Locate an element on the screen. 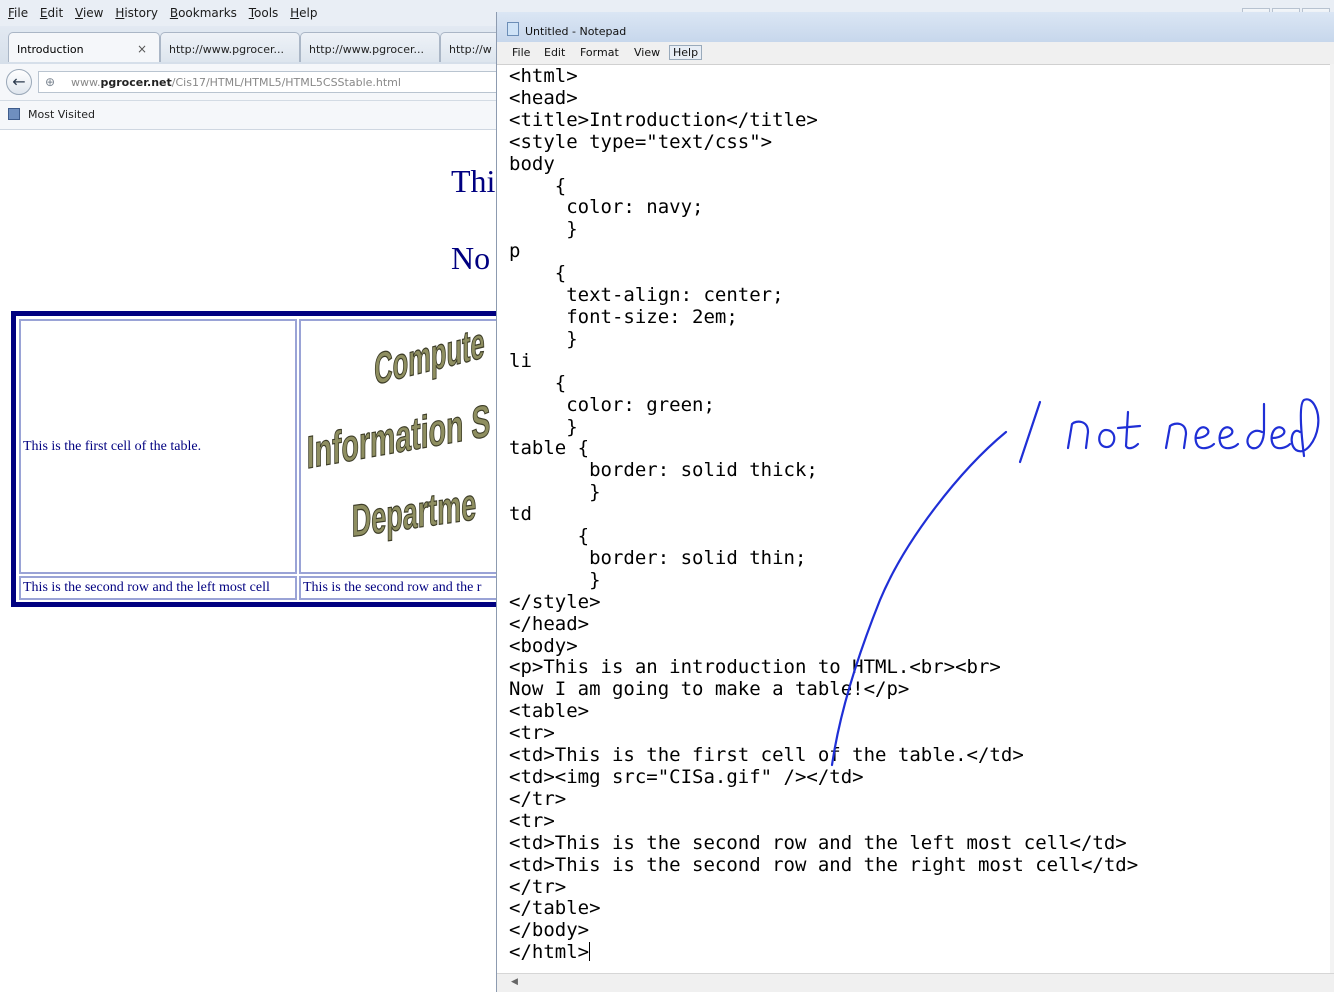 This screenshot has height=992, width=1334. horizontal-scrollbar: ◀ is located at coordinates (915, 982).